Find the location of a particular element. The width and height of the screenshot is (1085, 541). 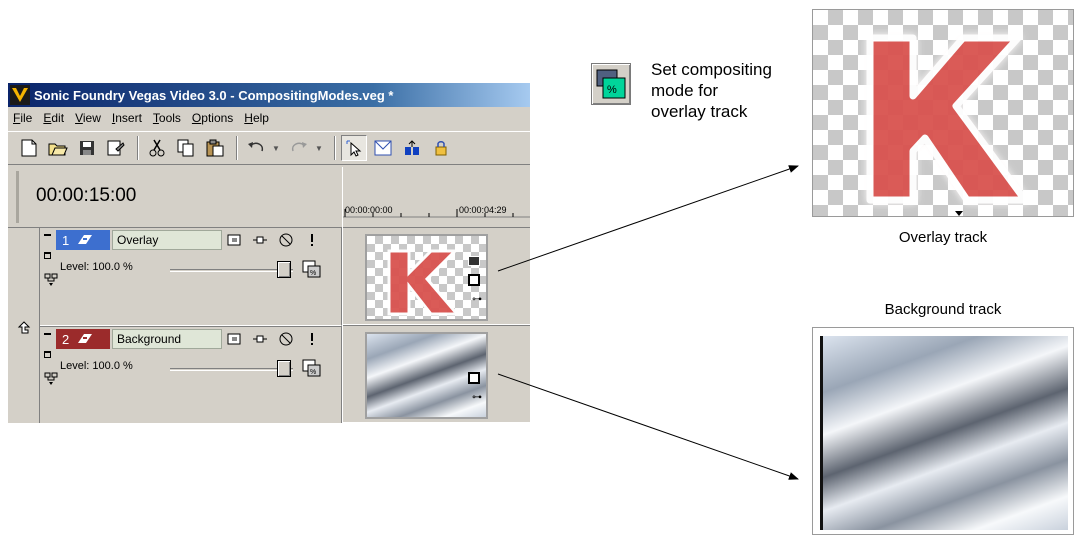

overlay-preview is located at coordinates (943, 113).